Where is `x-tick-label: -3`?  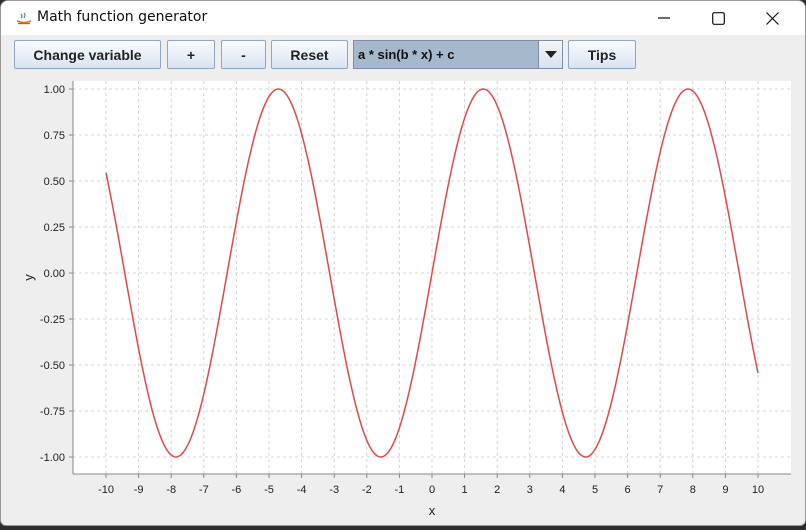
x-tick-label: -3 is located at coordinates (334, 490).